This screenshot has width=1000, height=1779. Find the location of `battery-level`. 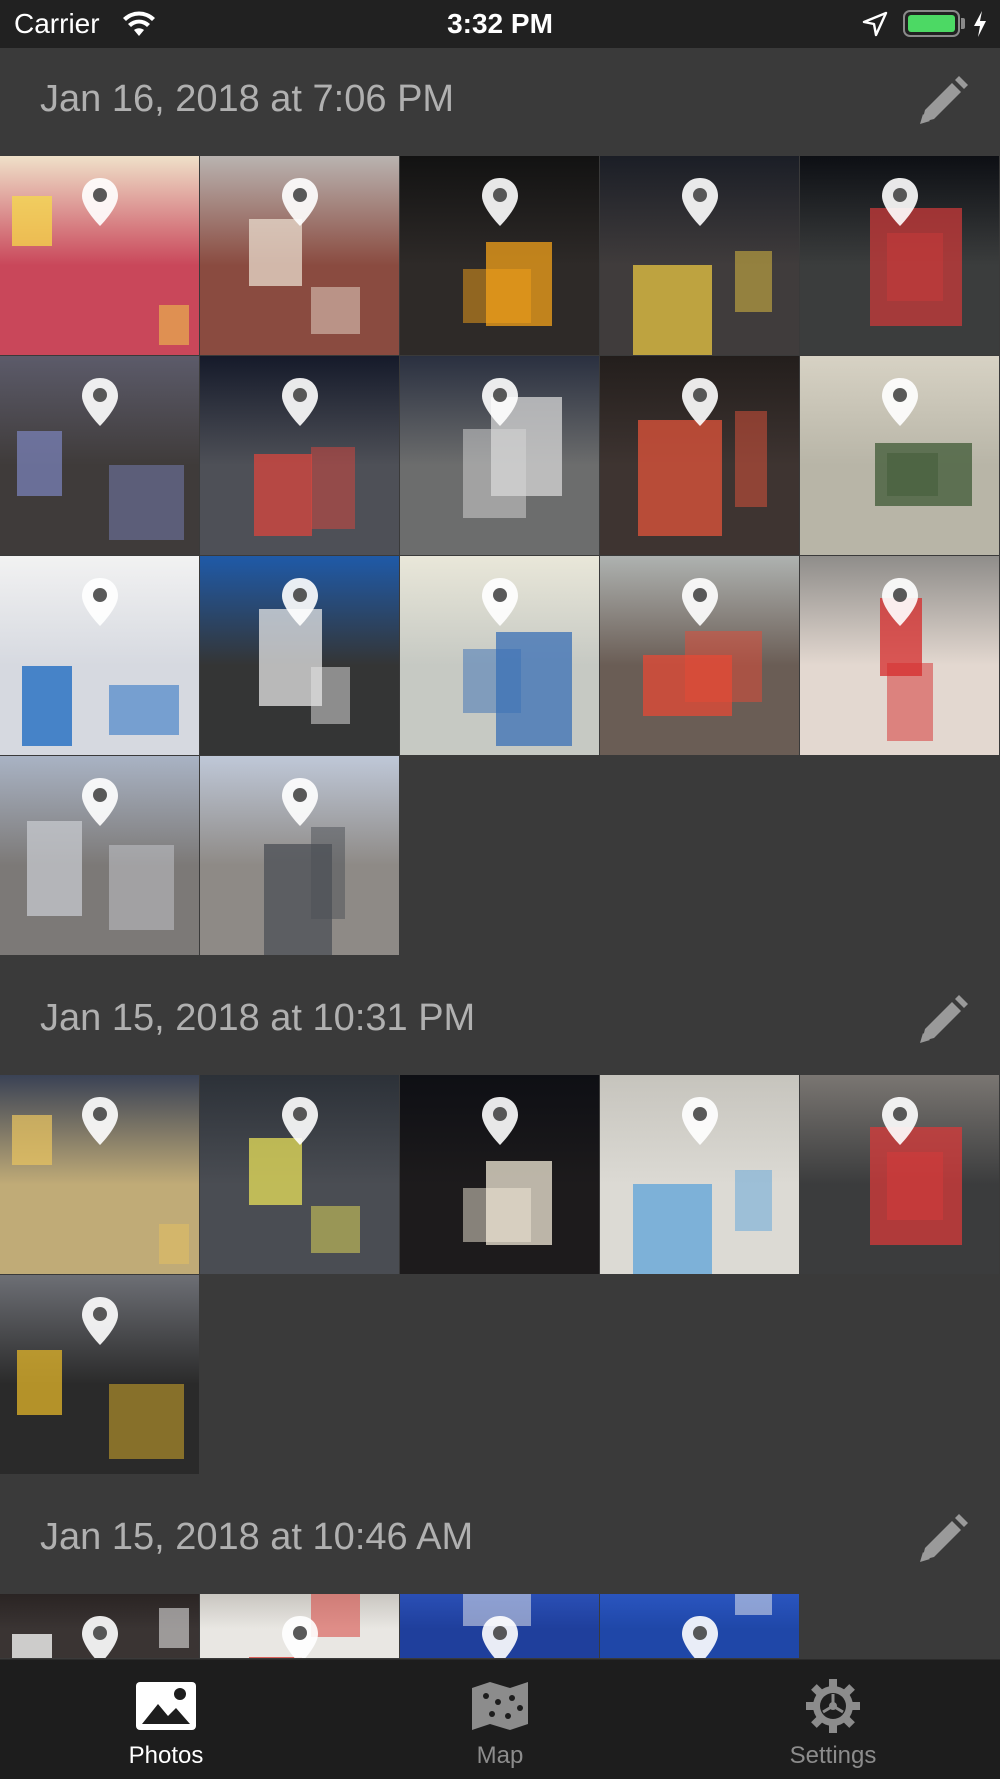

battery-level is located at coordinates (931, 23).